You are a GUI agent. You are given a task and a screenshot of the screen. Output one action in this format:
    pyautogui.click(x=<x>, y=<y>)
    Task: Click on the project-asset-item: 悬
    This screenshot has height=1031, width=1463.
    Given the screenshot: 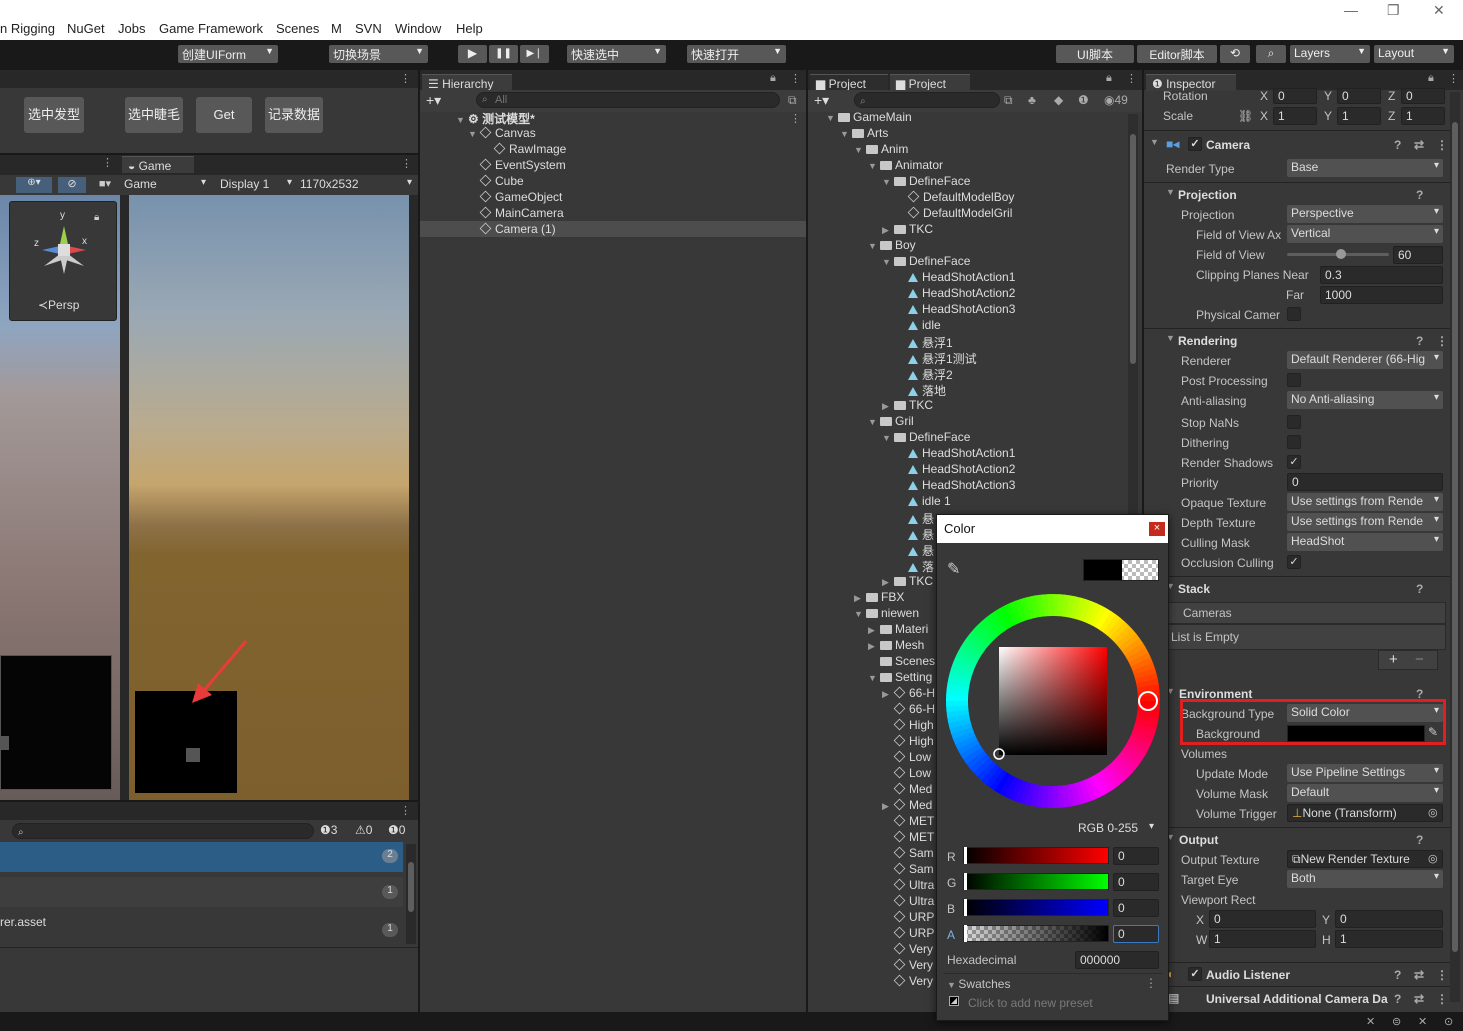 What is the action you would take?
    pyautogui.click(x=915, y=518)
    